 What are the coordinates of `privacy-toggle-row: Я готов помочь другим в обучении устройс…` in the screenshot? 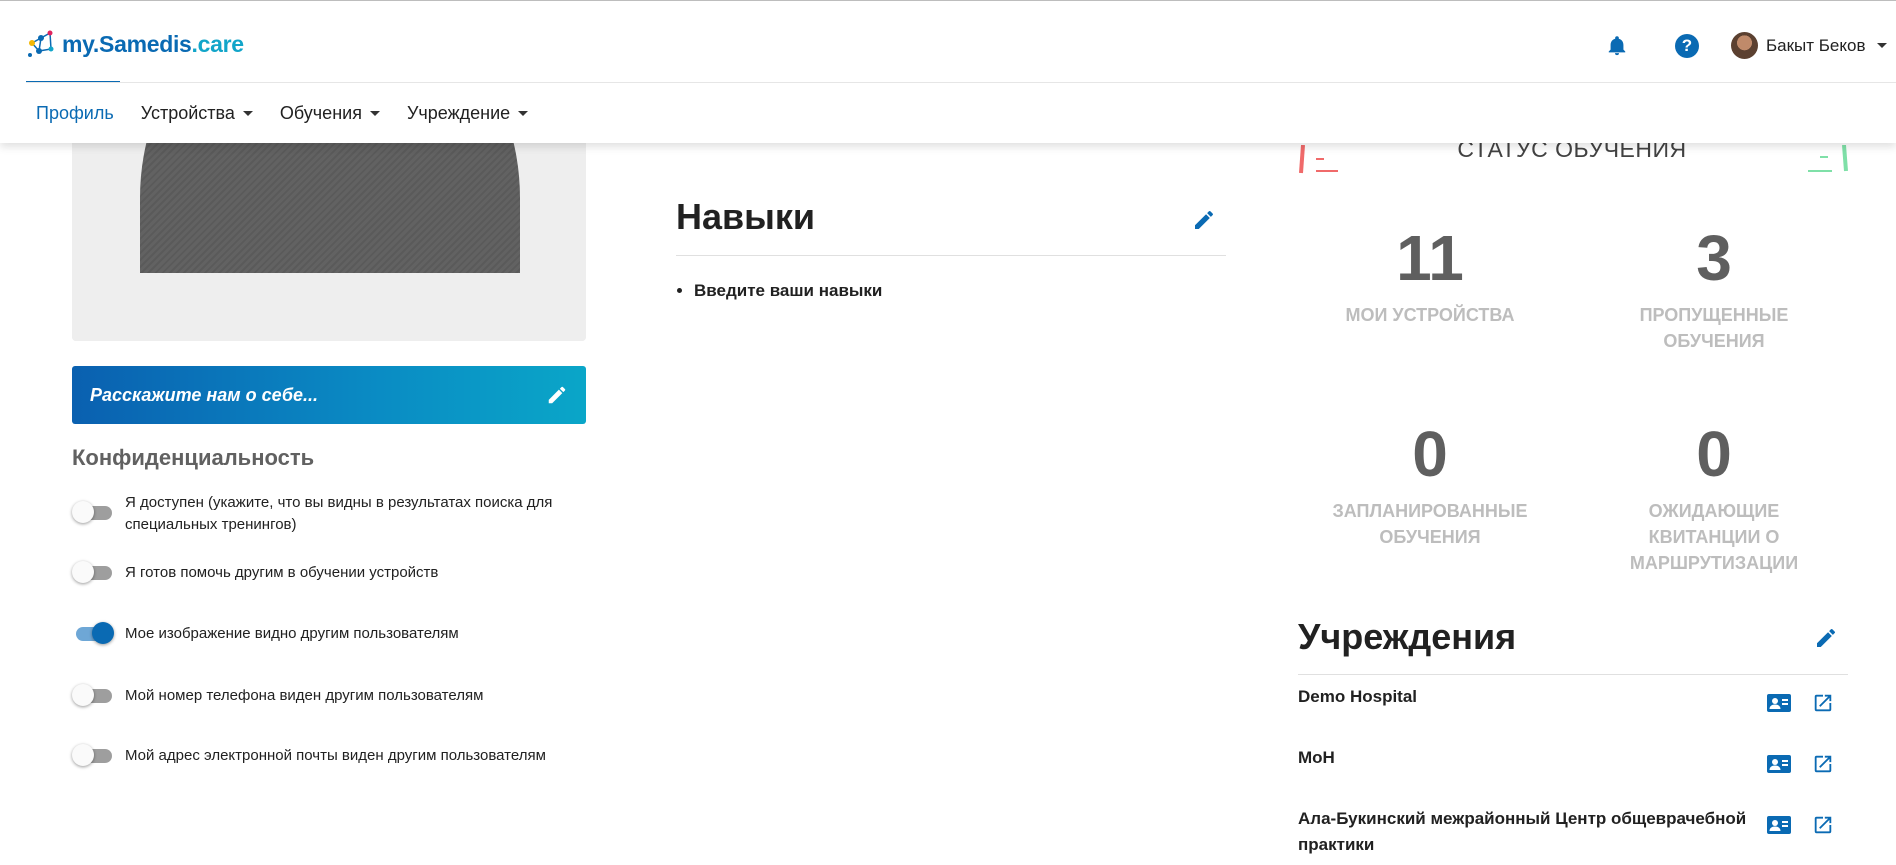 It's located at (332, 573).